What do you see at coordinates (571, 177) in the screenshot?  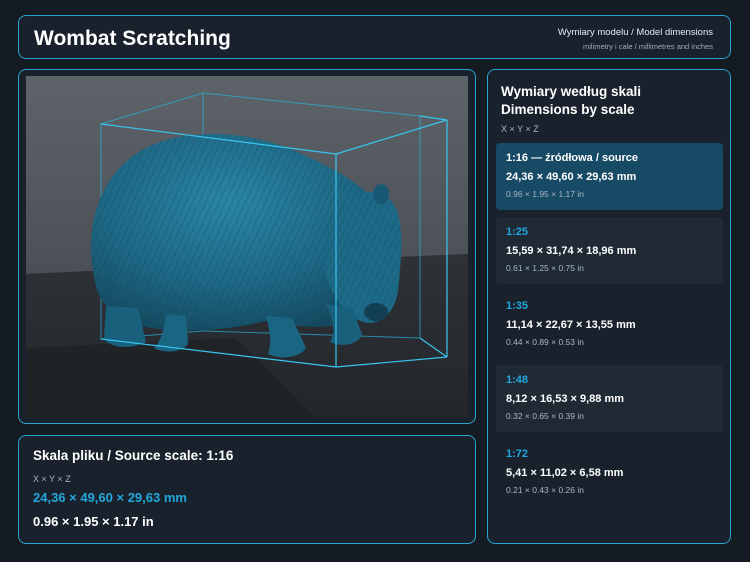 I see `scale-dimensions-mm: 24,36 × 49,60 × 29,63 mm` at bounding box center [571, 177].